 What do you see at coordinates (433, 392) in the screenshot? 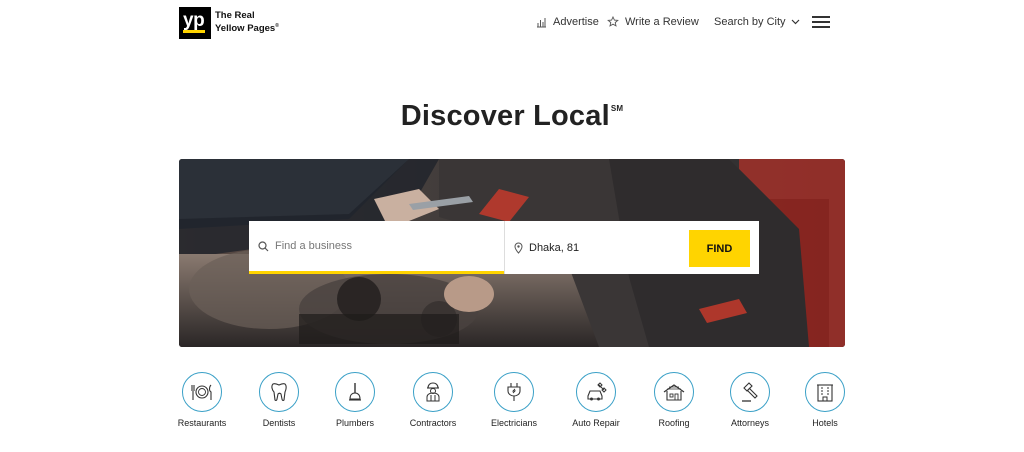
I see `worker-icon` at bounding box center [433, 392].